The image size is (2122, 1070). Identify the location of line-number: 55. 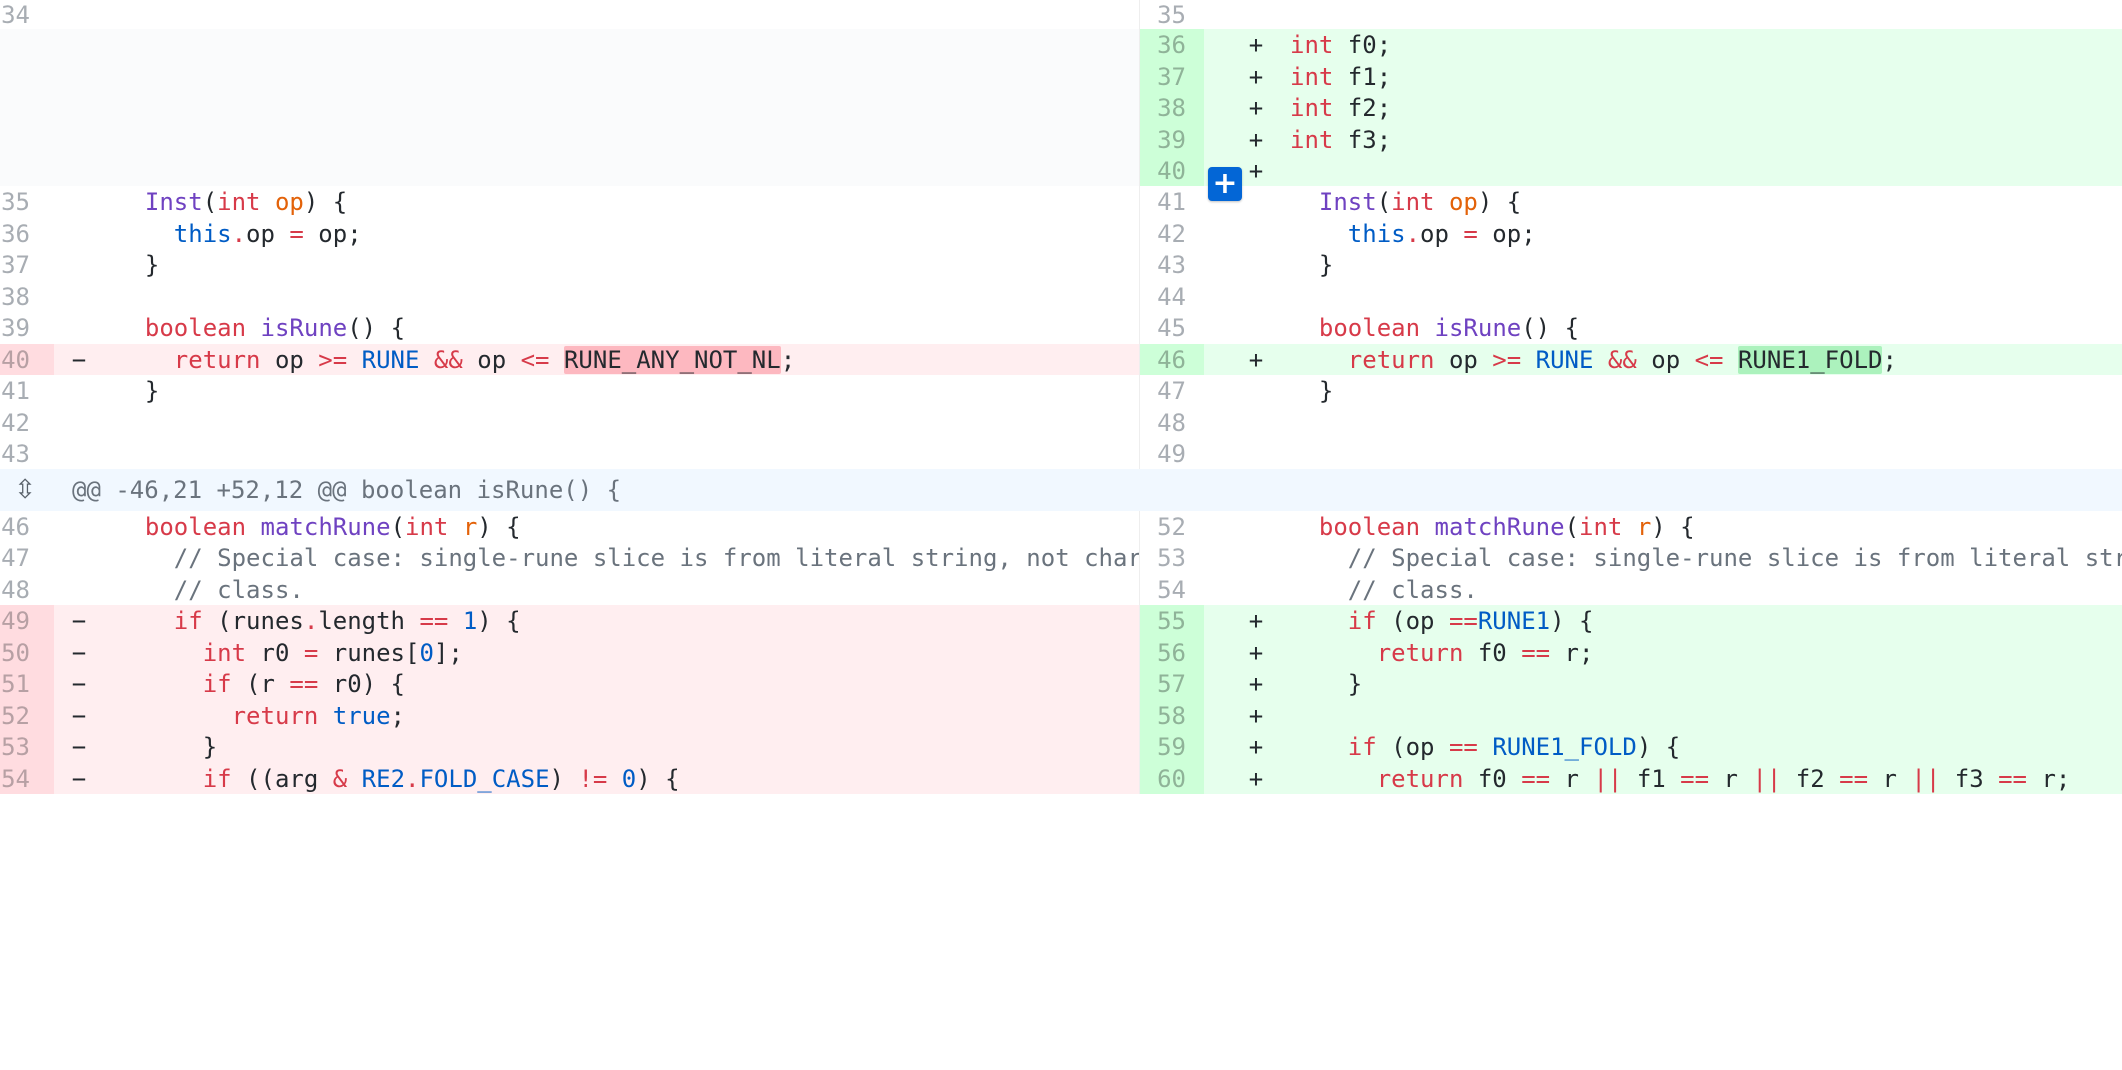
(1172, 621).